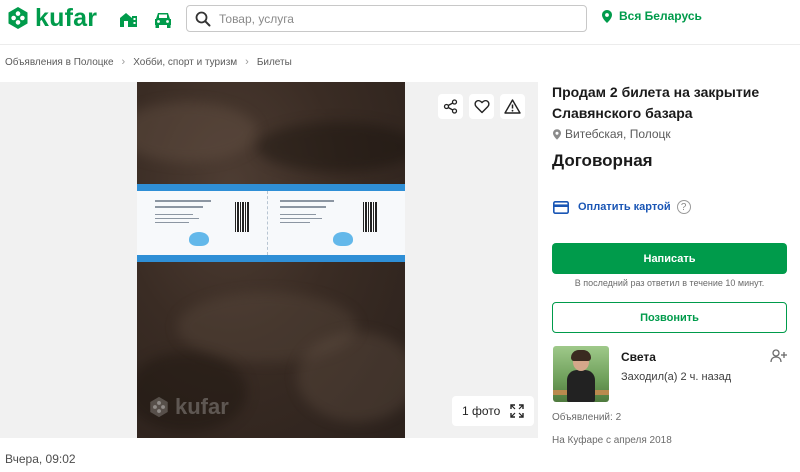 The image size is (800, 472). Describe the element at coordinates (400, 44) in the screenshot. I see `header-divider` at that location.